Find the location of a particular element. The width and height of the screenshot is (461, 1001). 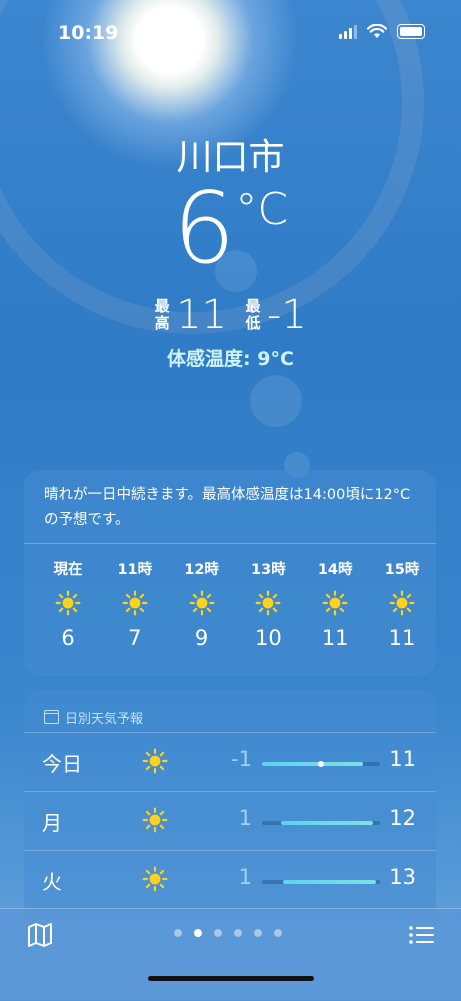

day-high: 11 is located at coordinates (402, 759).